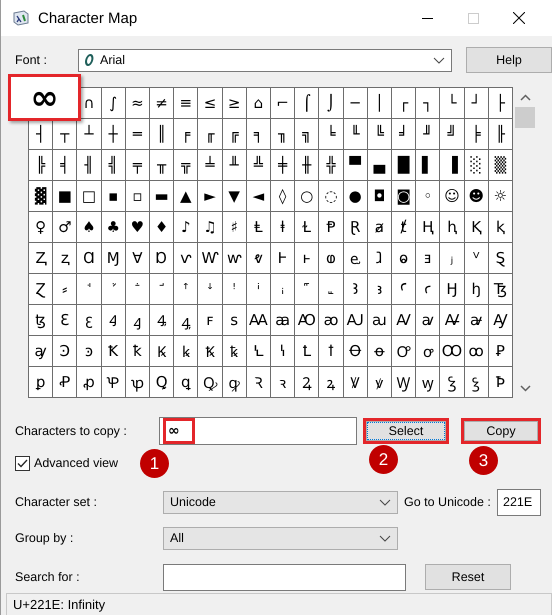  What do you see at coordinates (258, 382) in the screenshot?
I see `character-cell: Ꝛ` at bounding box center [258, 382].